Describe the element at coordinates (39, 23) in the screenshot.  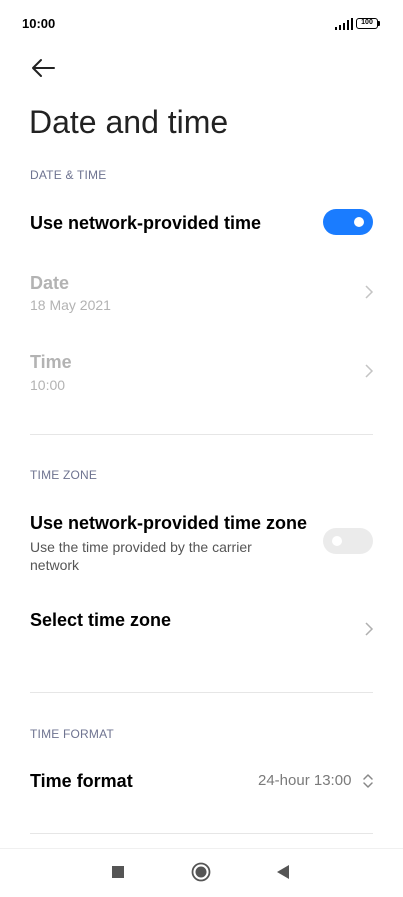
I see `status-time: 10:00` at that location.